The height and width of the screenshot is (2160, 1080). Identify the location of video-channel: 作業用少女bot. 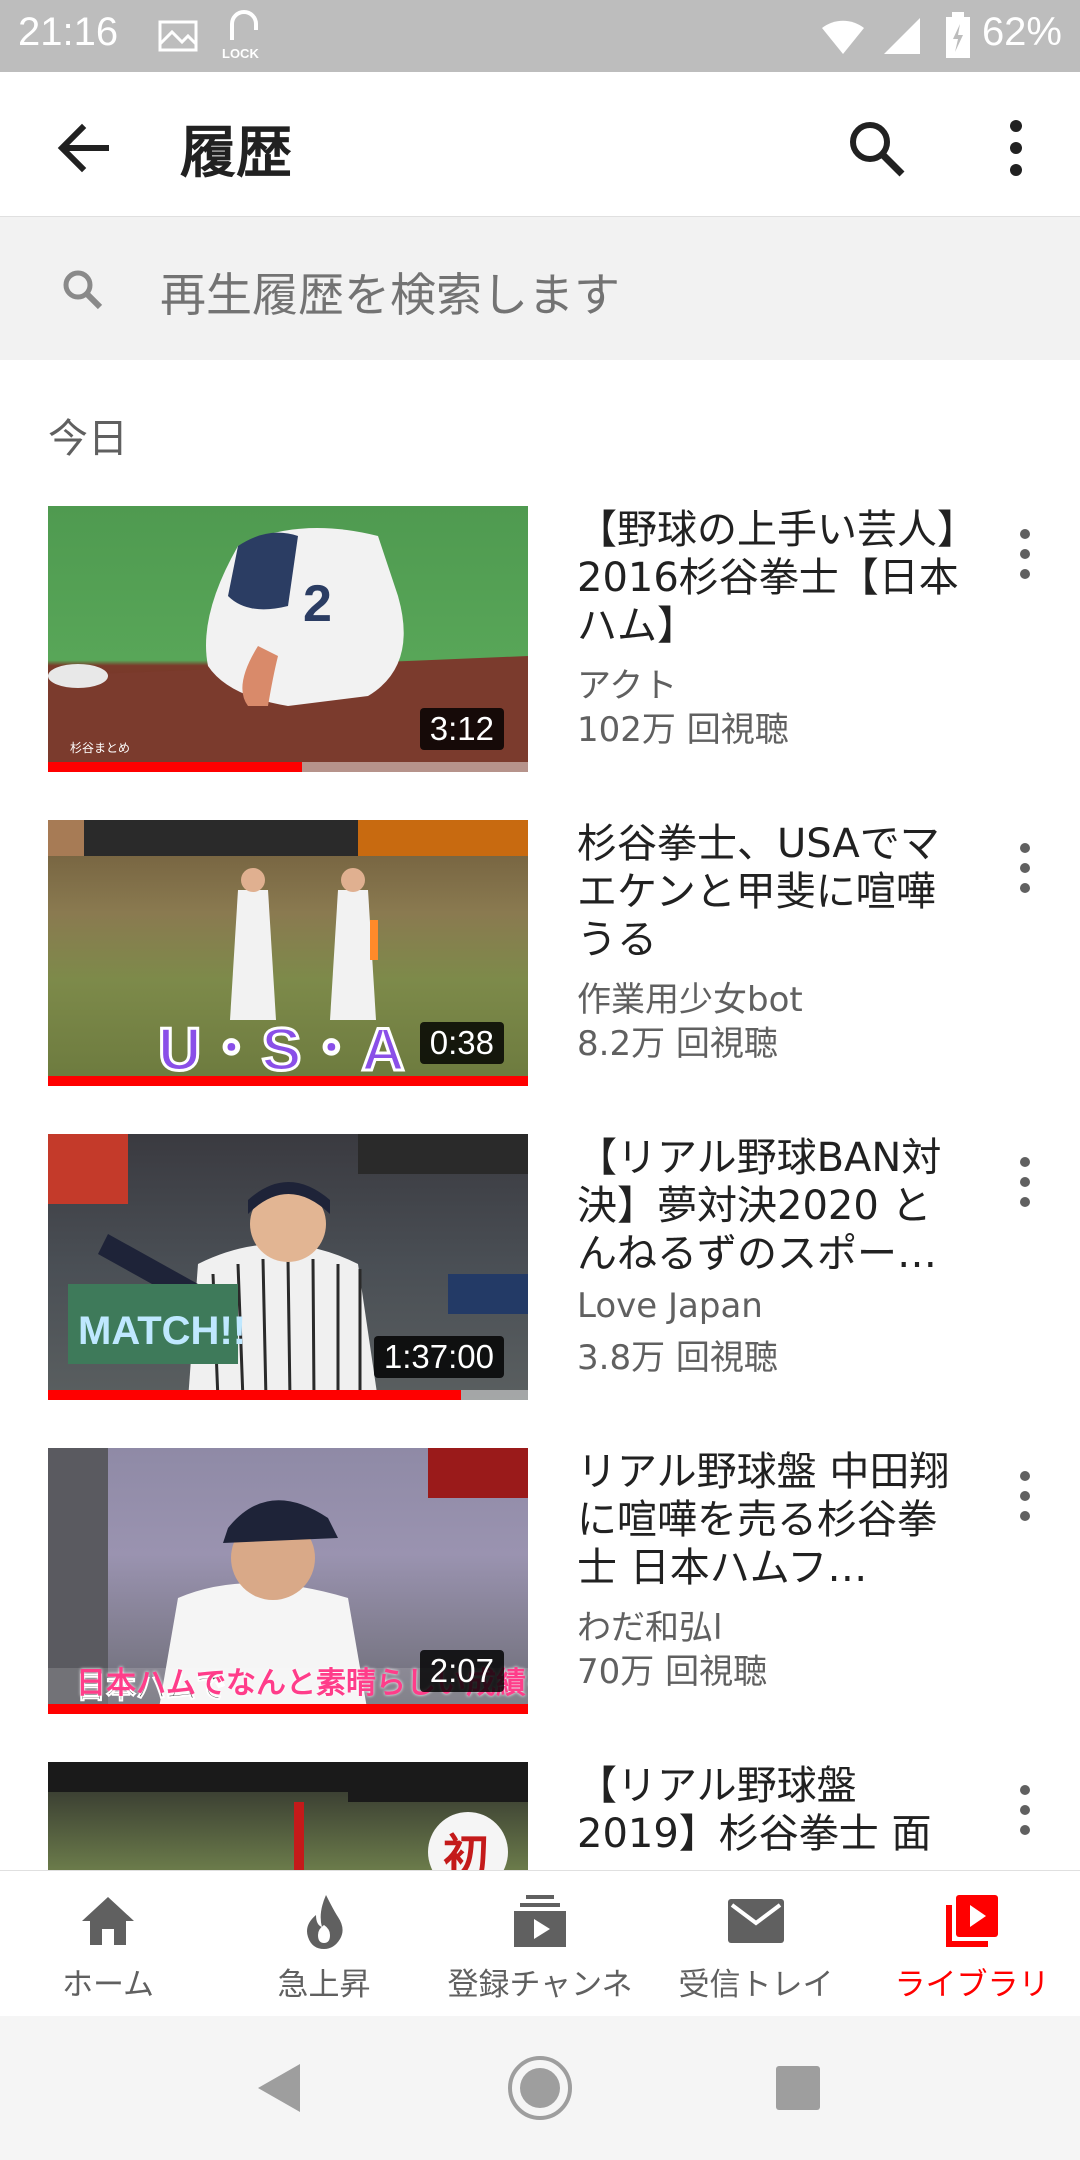
(690, 1000).